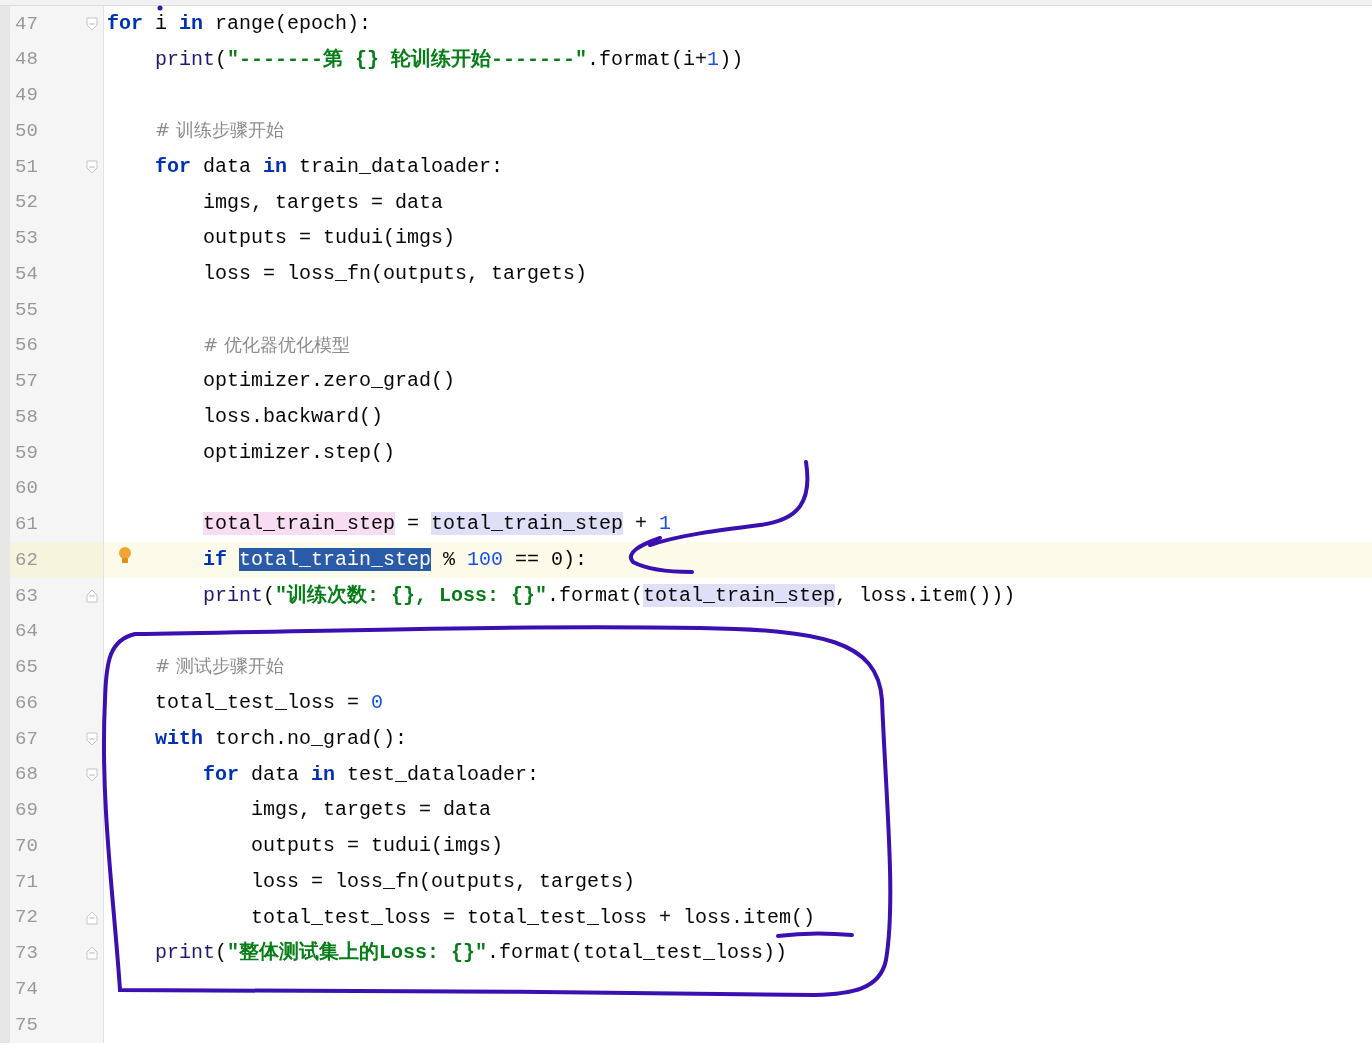 Image resolution: width=1372 pixels, height=1047 pixels. I want to click on line-number: 60, so click(26, 489).